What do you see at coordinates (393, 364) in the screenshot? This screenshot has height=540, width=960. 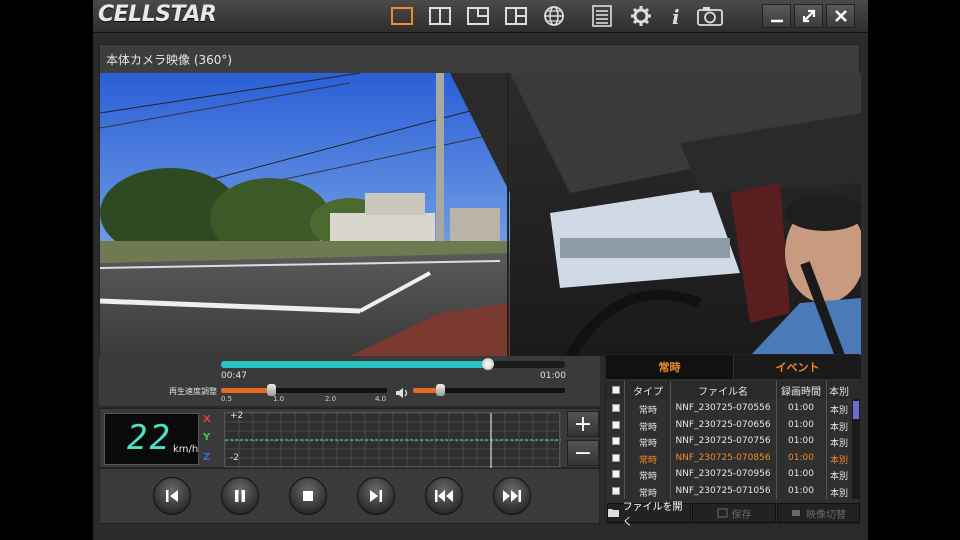 I see `seek-bar` at bounding box center [393, 364].